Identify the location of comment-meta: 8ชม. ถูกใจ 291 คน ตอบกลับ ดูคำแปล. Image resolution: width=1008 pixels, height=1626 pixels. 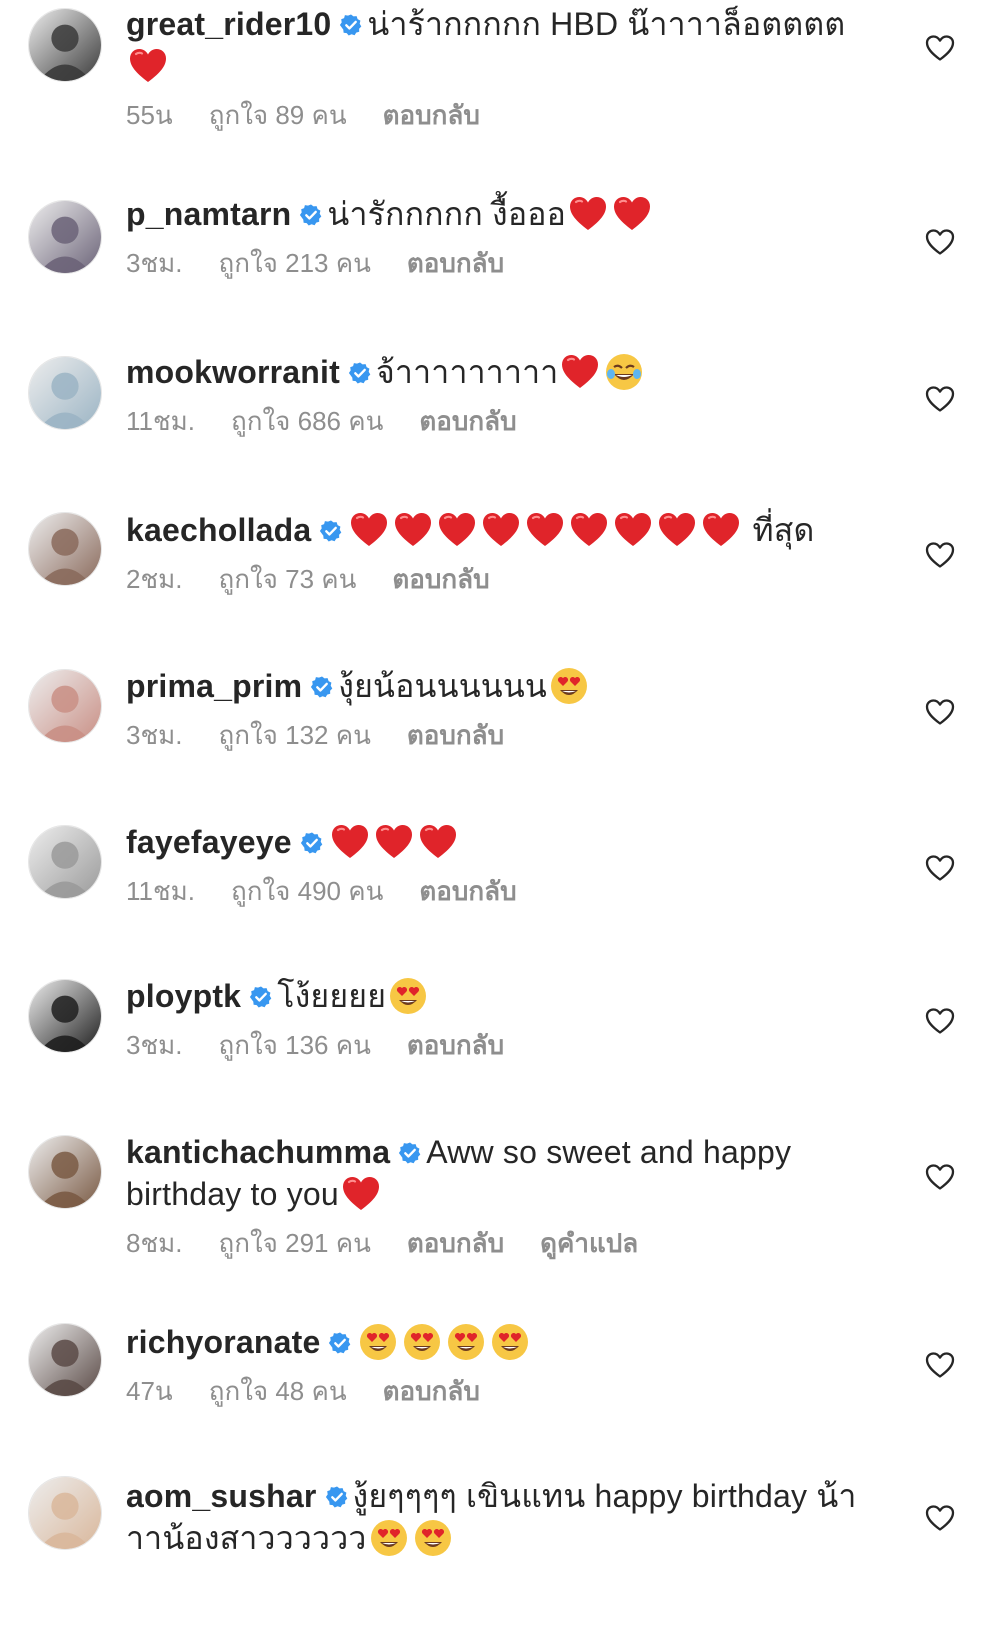
(493, 1243).